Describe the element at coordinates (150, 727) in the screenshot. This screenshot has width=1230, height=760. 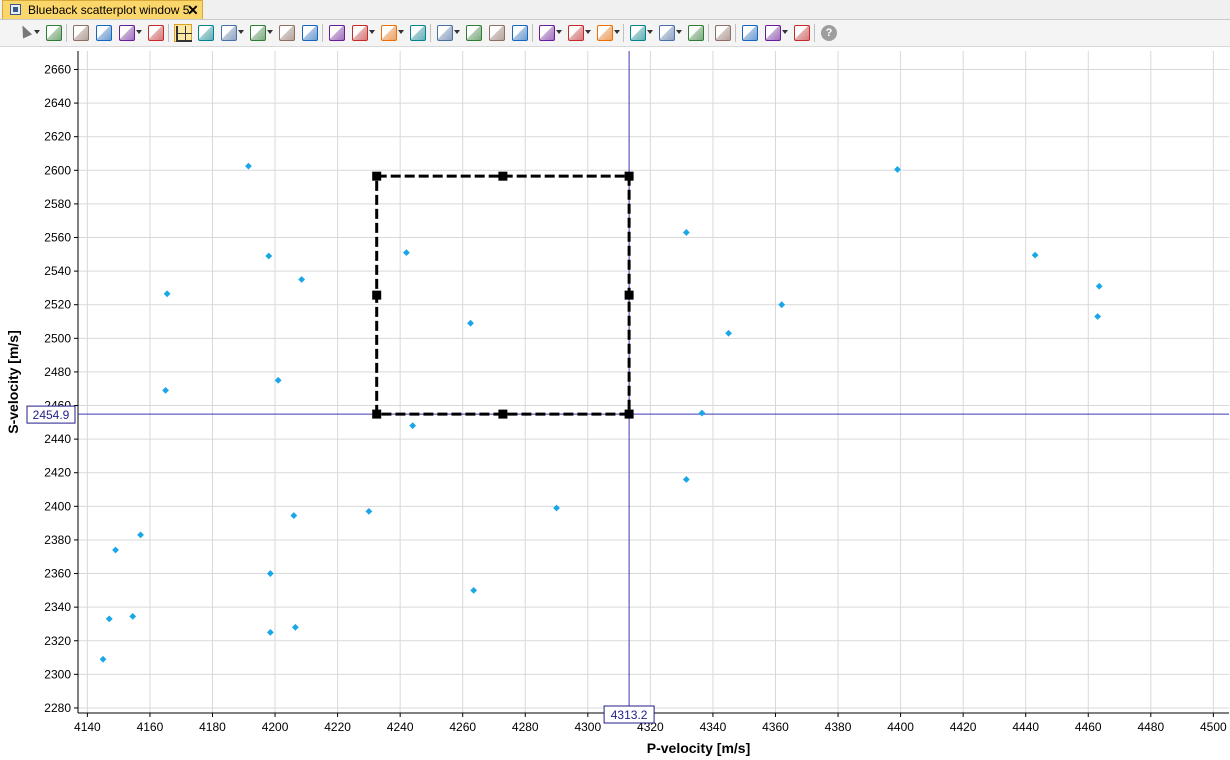
I see `x-tick-label: 4160` at that location.